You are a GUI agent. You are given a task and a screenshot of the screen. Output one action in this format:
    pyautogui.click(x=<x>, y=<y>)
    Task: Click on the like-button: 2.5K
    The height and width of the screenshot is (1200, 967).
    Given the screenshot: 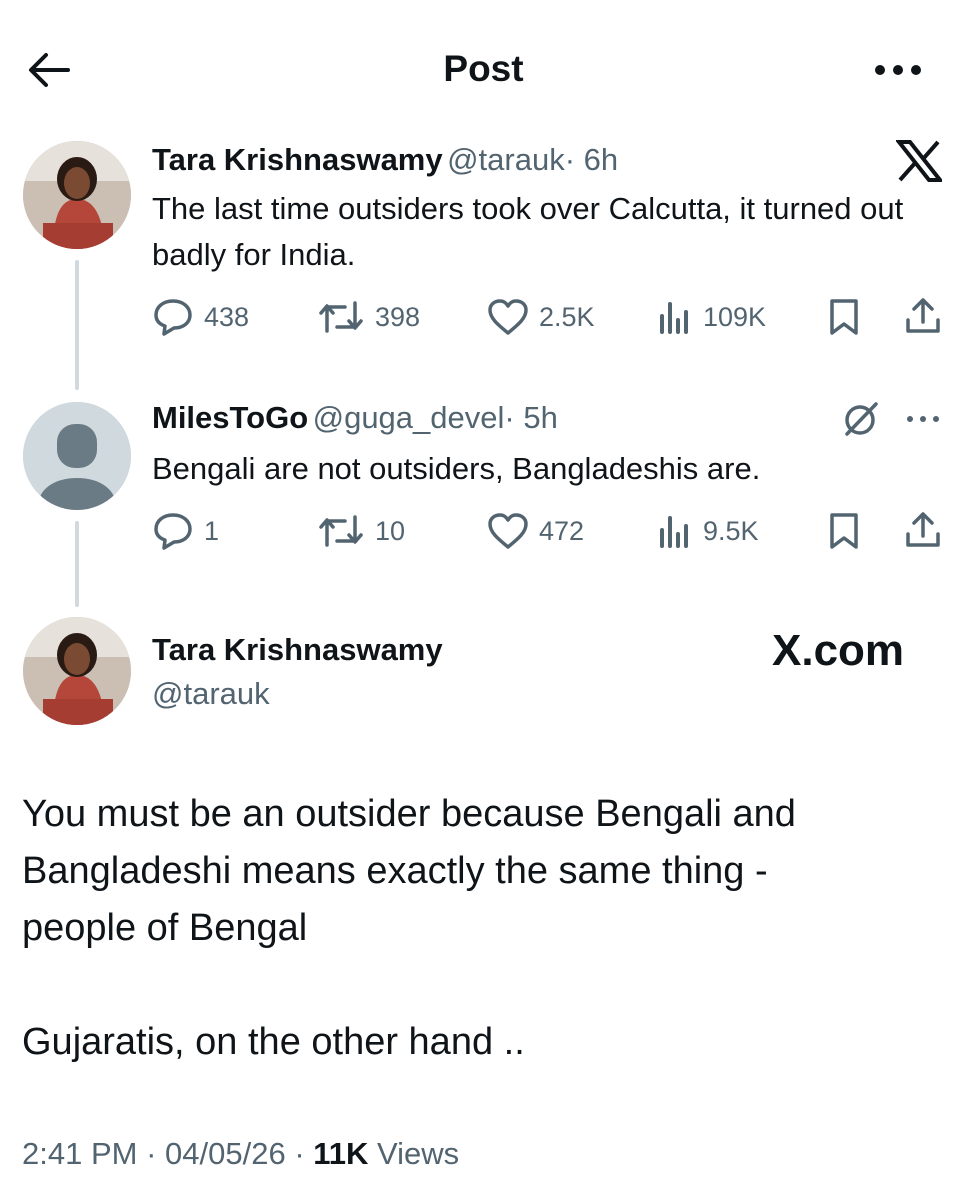 What is the action you would take?
    pyautogui.click(x=541, y=317)
    